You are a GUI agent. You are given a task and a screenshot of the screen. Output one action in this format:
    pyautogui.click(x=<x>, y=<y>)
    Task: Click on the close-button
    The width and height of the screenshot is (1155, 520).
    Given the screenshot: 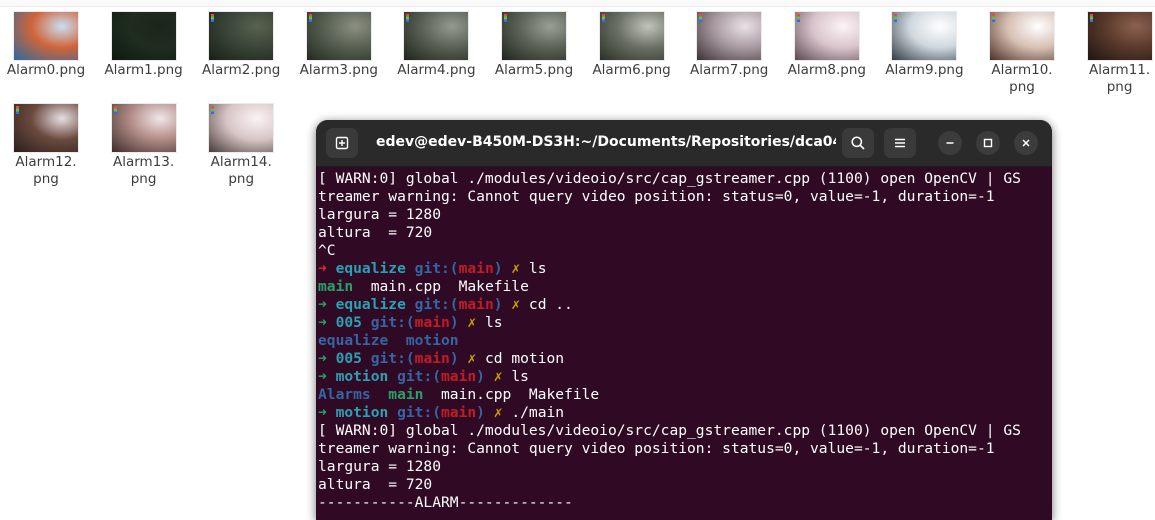 What is the action you would take?
    pyautogui.click(x=1026, y=143)
    